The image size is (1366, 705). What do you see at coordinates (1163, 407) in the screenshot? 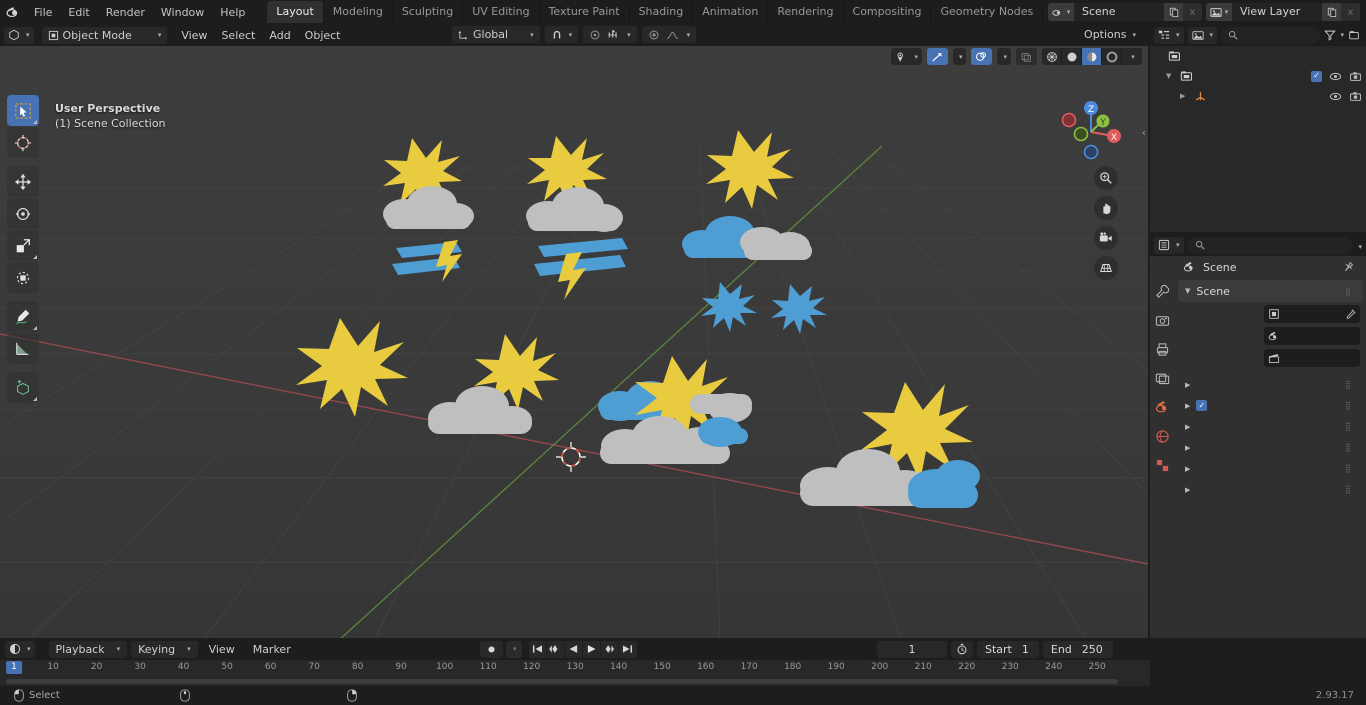
I see `scene-tab` at bounding box center [1163, 407].